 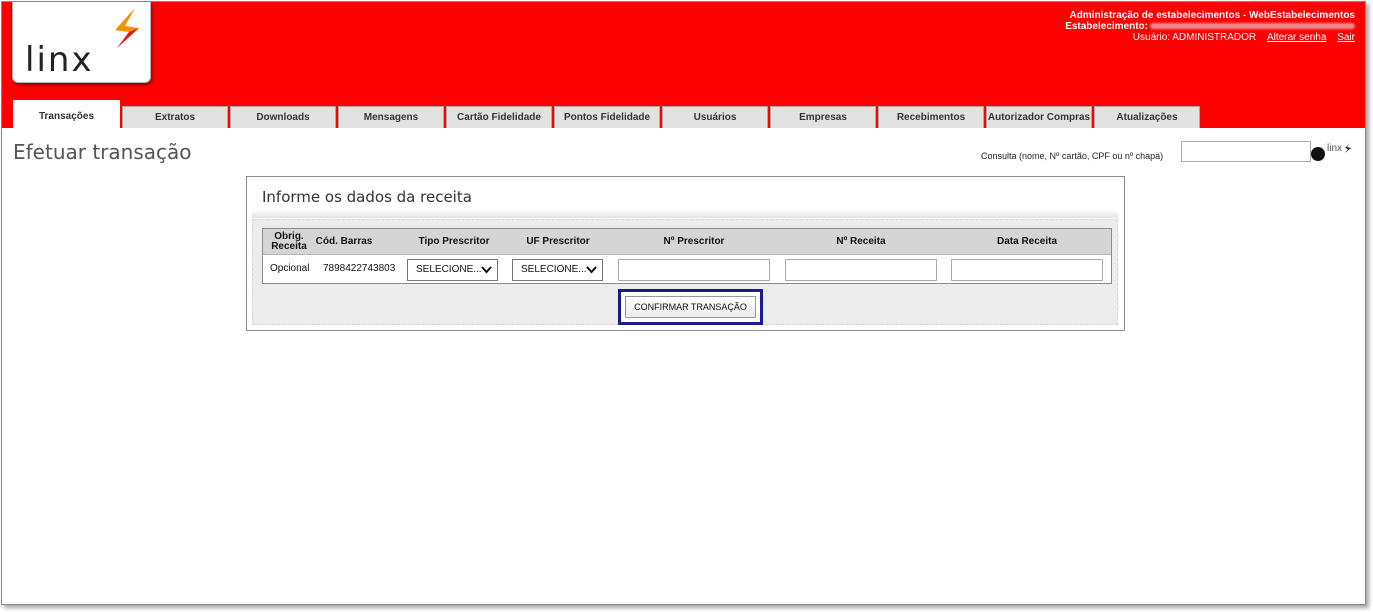 I want to click on column-uf-prescritor: UF Prescritor, so click(x=558, y=241).